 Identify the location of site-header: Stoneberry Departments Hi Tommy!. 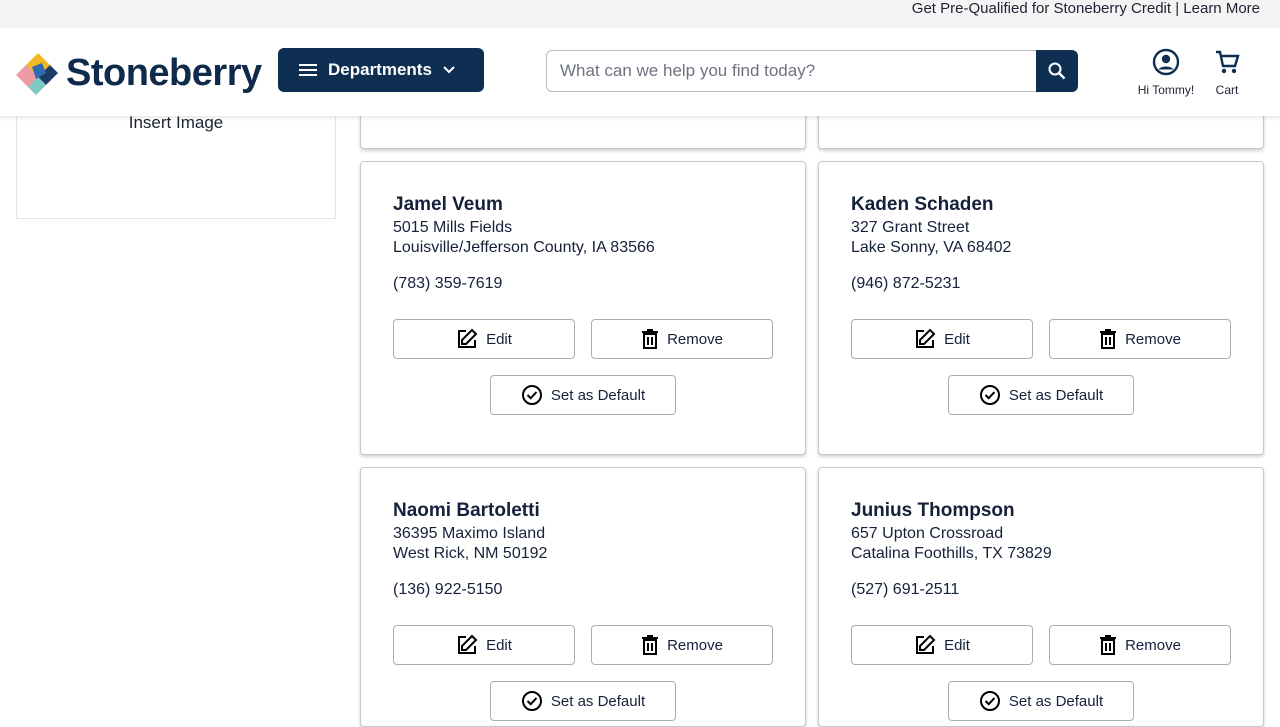
(640, 72).